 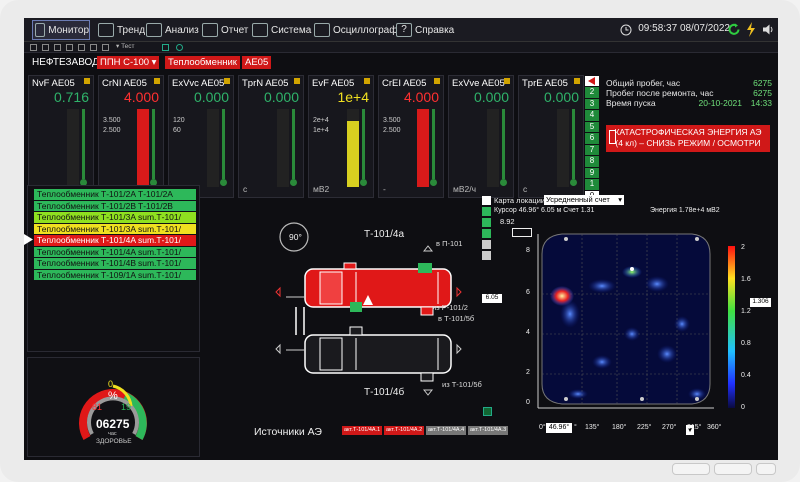 What do you see at coordinates (201, 136) in the screenshot?
I see `gauge-2: ExVvc AE050.000120601/ч` at bounding box center [201, 136].